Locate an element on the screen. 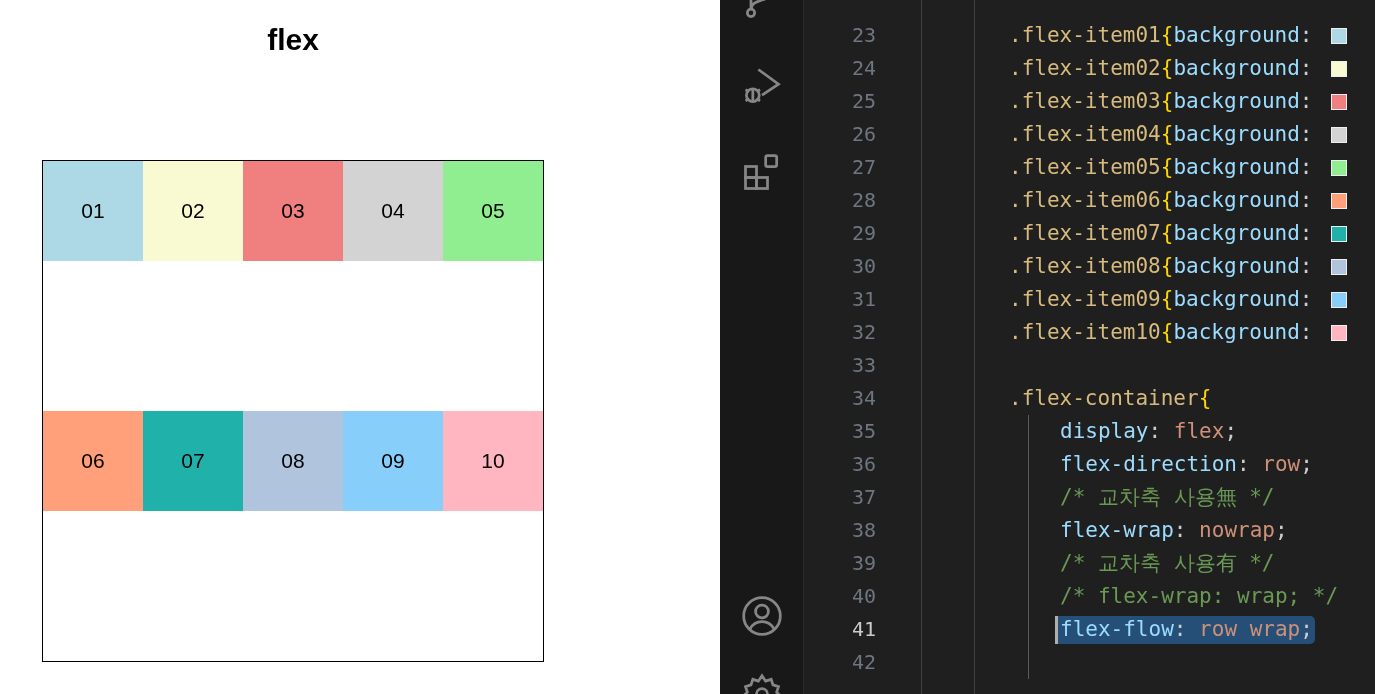  line-number: 40 is located at coordinates (863, 596).